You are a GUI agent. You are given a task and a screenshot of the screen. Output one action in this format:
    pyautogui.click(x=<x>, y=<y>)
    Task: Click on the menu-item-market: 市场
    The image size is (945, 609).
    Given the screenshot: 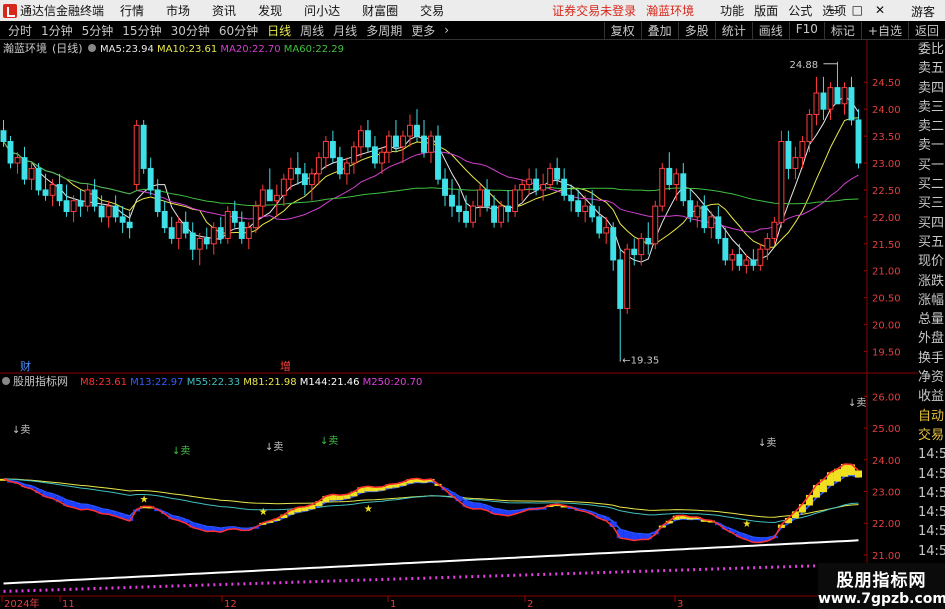 What is the action you would take?
    pyautogui.click(x=178, y=10)
    